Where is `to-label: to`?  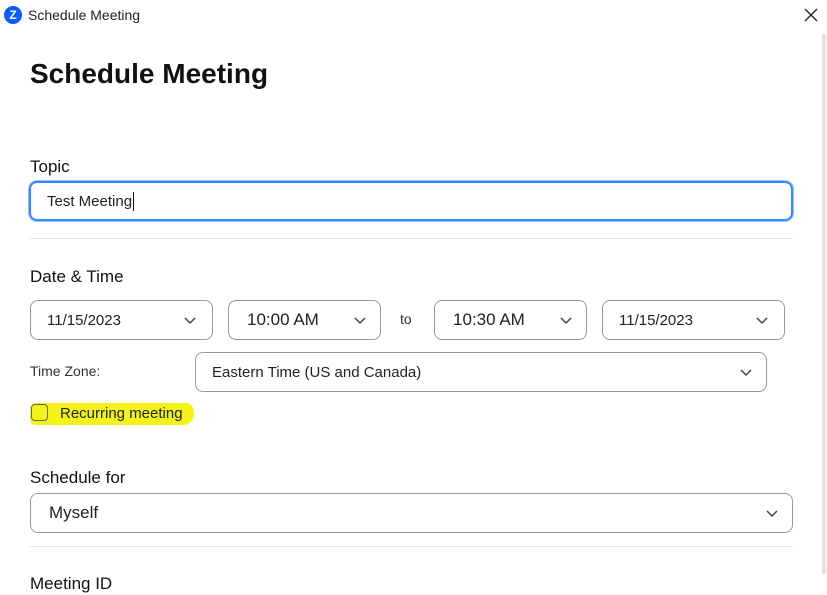
to-label: to is located at coordinates (406, 319).